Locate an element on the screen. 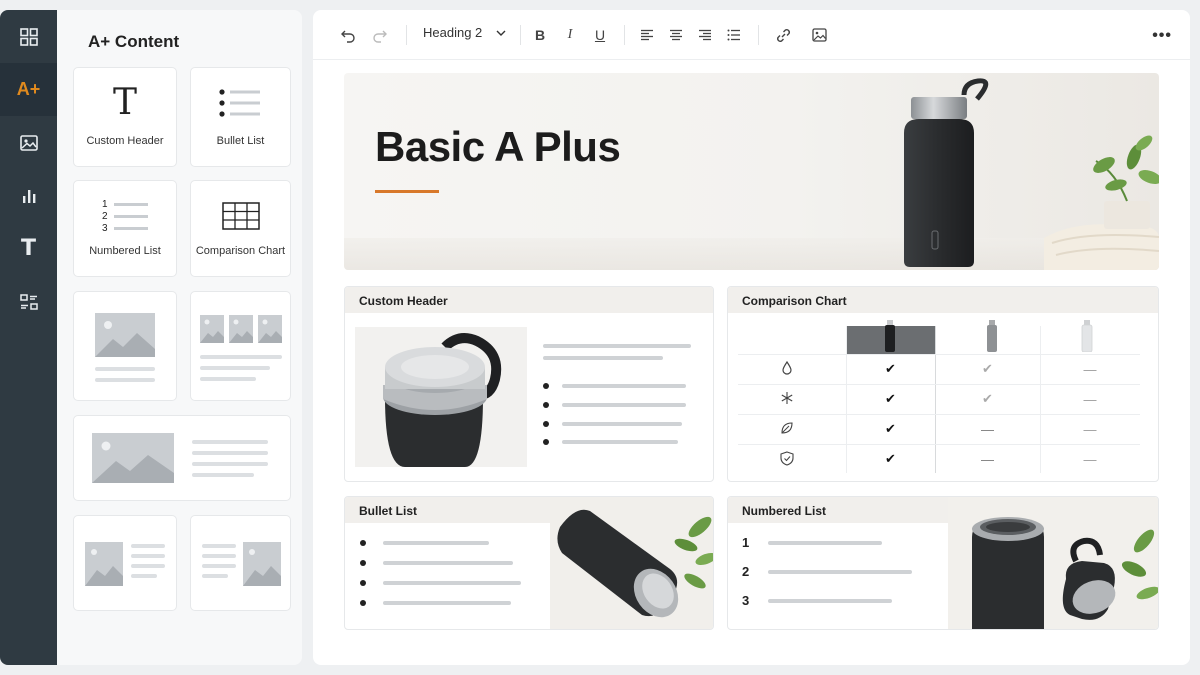 This screenshot has width=1200, height=675. bottle-cap-image is located at coordinates (441, 397).